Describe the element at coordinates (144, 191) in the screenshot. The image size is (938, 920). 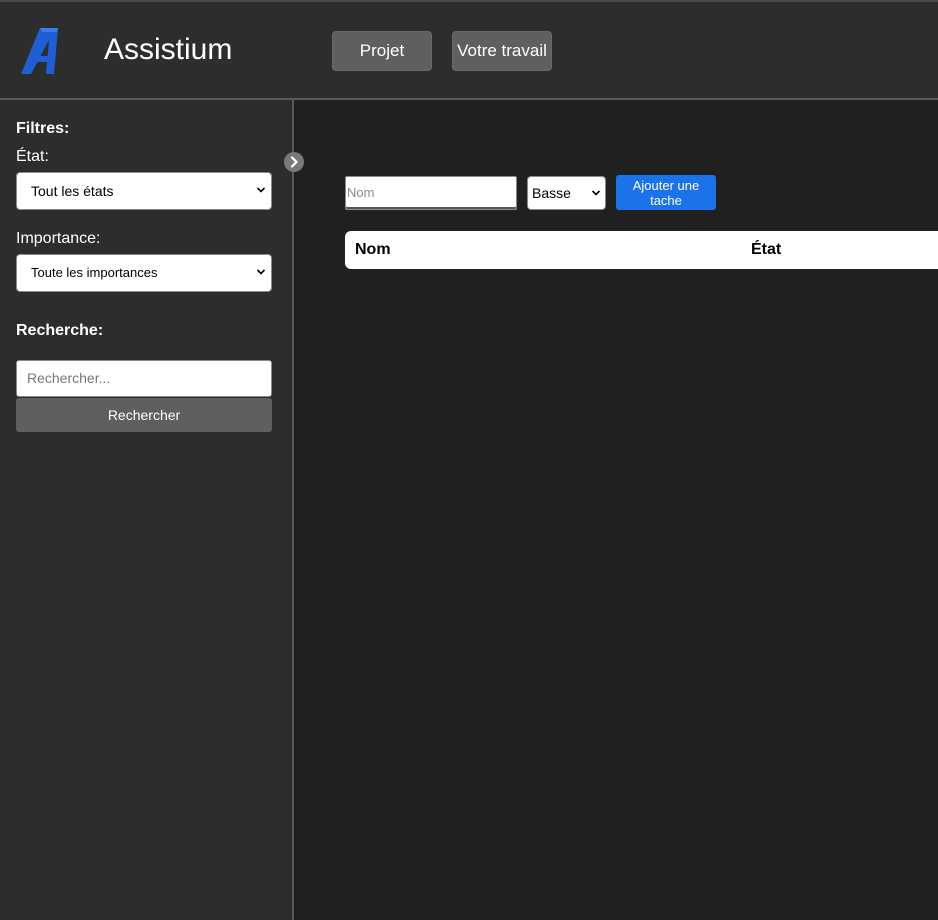
I see `state-select: Tout les états` at that location.